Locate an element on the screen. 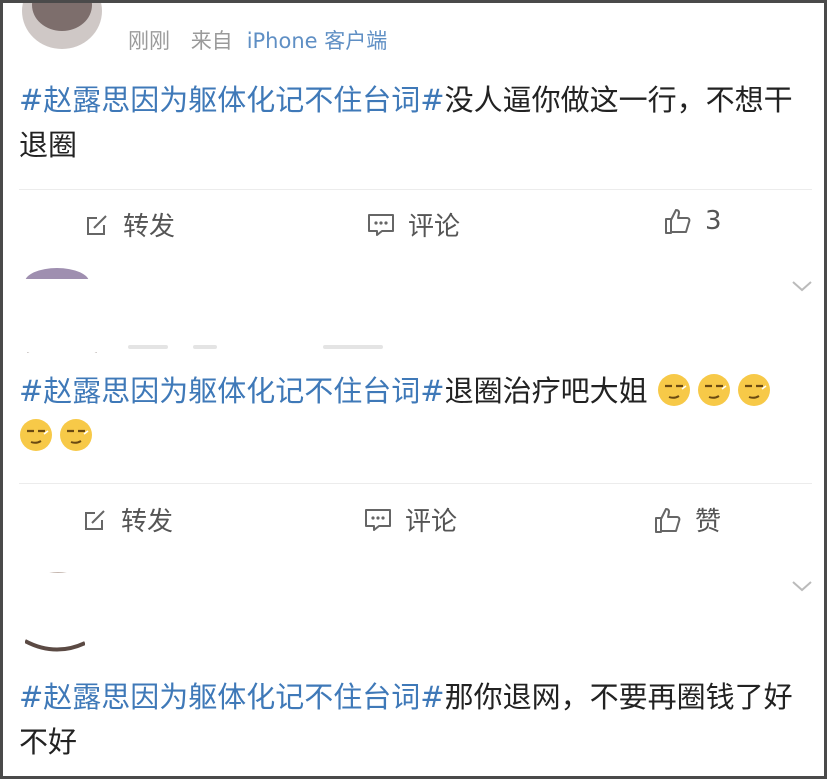 This screenshot has height=779, width=827. post-meta: 刚刚 来自 iPhone 客户端 is located at coordinates (257, 40).